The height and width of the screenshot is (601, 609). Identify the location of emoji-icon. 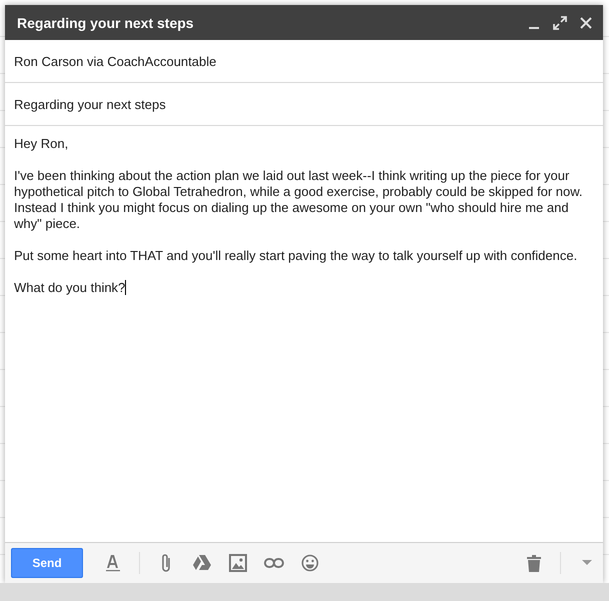
(310, 563).